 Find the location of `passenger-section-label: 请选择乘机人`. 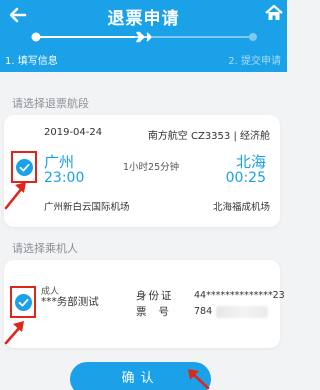

passenger-section-label: 请选择乘机人 is located at coordinates (45, 248).